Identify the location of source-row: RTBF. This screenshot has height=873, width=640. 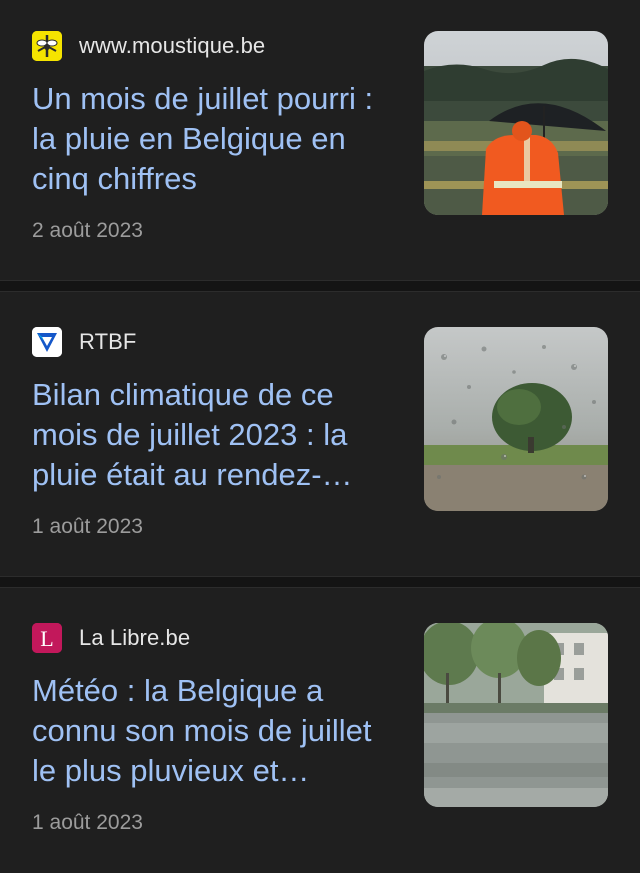
(84, 342).